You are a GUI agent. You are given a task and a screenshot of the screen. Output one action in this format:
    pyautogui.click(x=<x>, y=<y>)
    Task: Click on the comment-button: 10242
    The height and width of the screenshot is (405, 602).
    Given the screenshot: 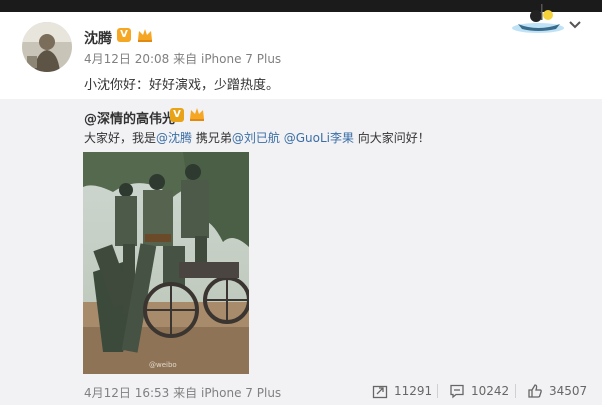 What is the action you would take?
    pyautogui.click(x=479, y=391)
    